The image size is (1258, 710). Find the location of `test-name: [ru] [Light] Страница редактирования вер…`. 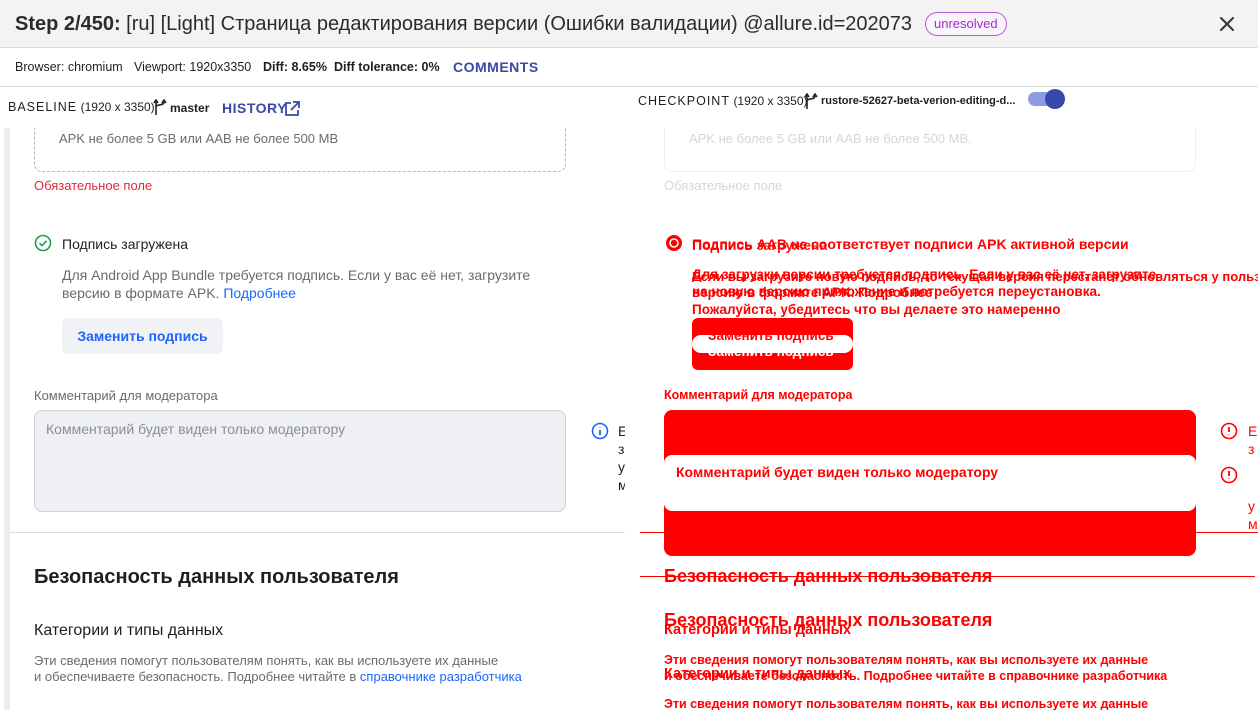

test-name: [ru] [Light] Страница редактирования вер… is located at coordinates (519, 24).